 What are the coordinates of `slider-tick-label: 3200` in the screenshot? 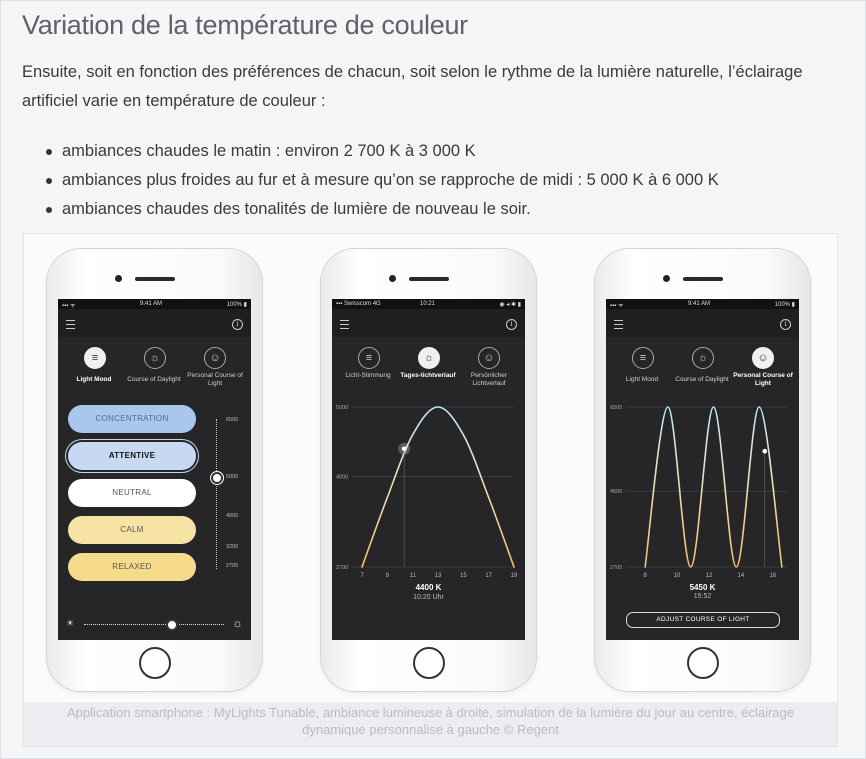 It's located at (232, 547).